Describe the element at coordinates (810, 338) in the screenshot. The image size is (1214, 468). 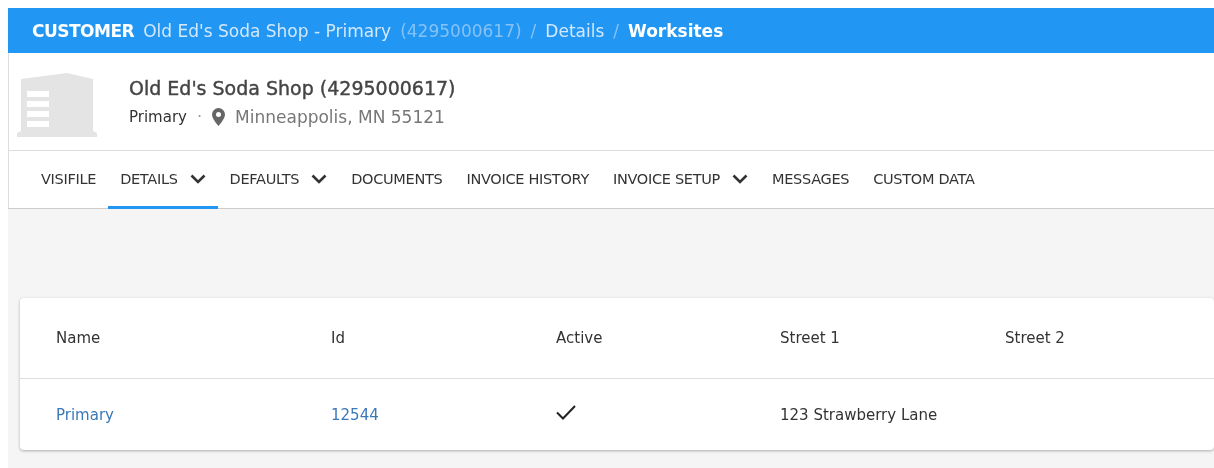
I see `column-header: Street 1` at that location.